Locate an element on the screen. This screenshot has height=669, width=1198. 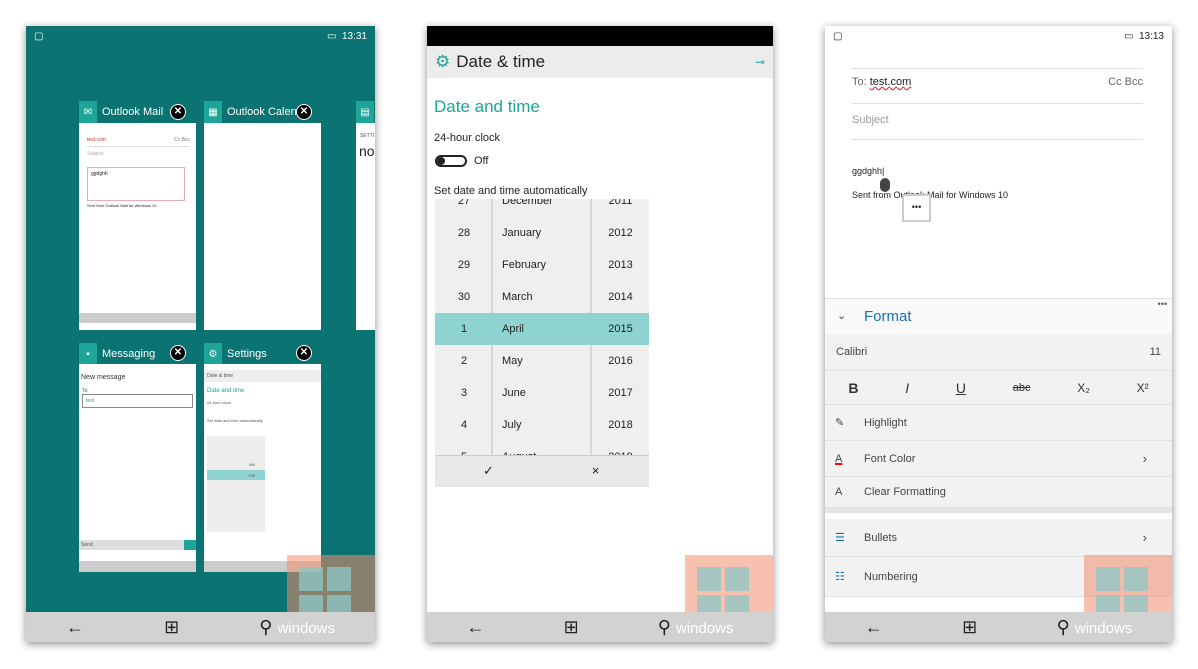
calendar-icon: ▦ is located at coordinates (213, 112).